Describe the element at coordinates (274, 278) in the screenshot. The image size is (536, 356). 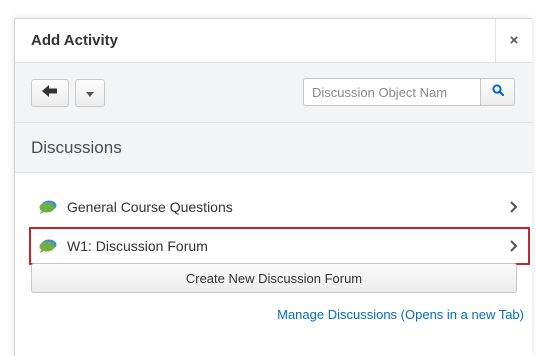
I see `create-new-discussion-forum-button: Create New Discussion Forum` at that location.